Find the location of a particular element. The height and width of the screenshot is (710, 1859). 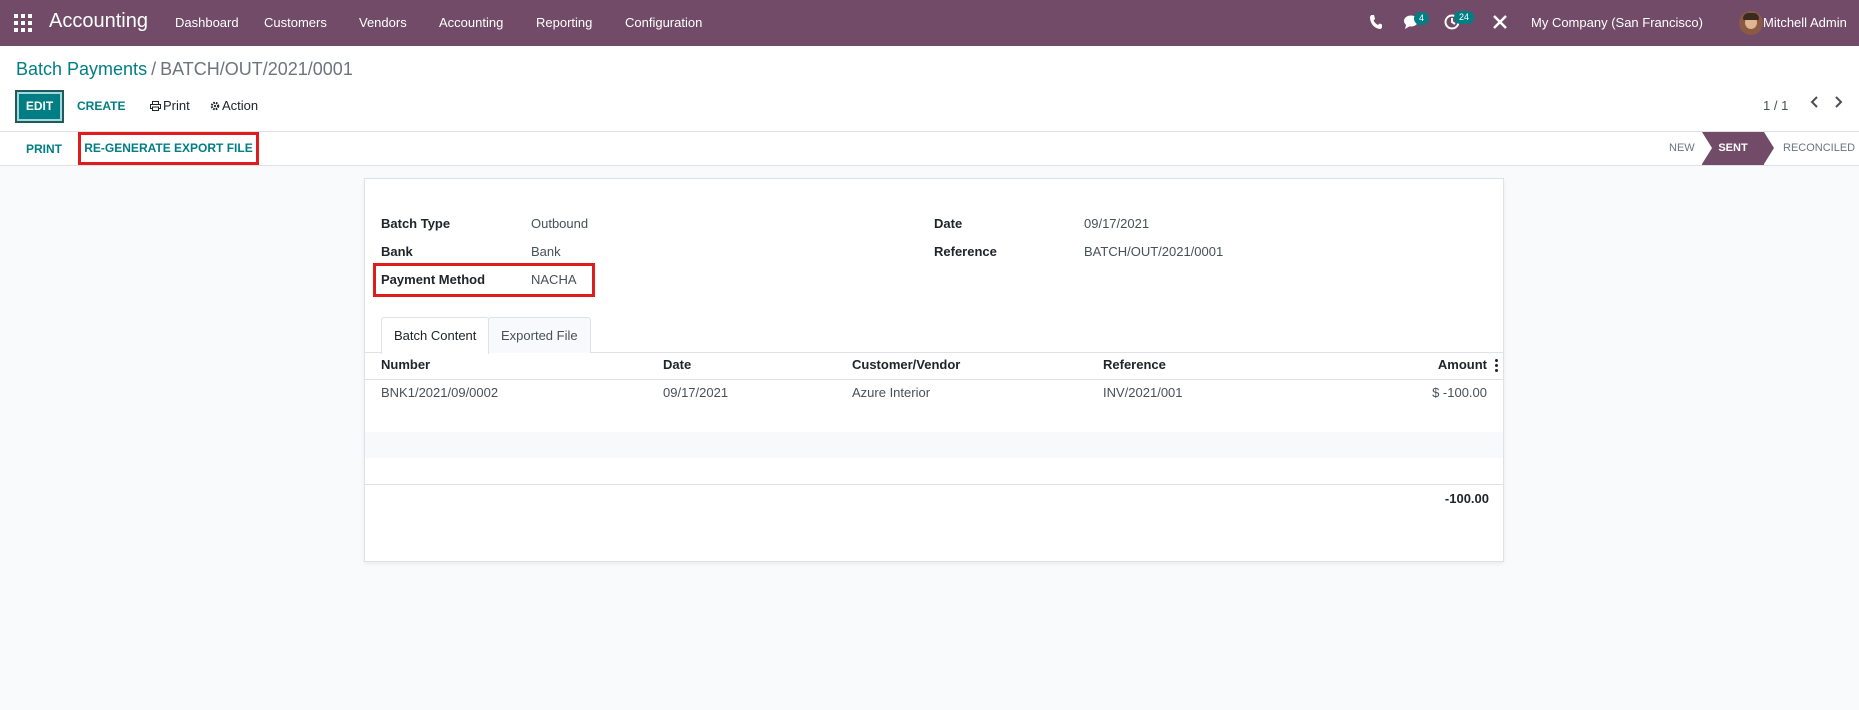

pager-next-icon is located at coordinates (1838, 104).